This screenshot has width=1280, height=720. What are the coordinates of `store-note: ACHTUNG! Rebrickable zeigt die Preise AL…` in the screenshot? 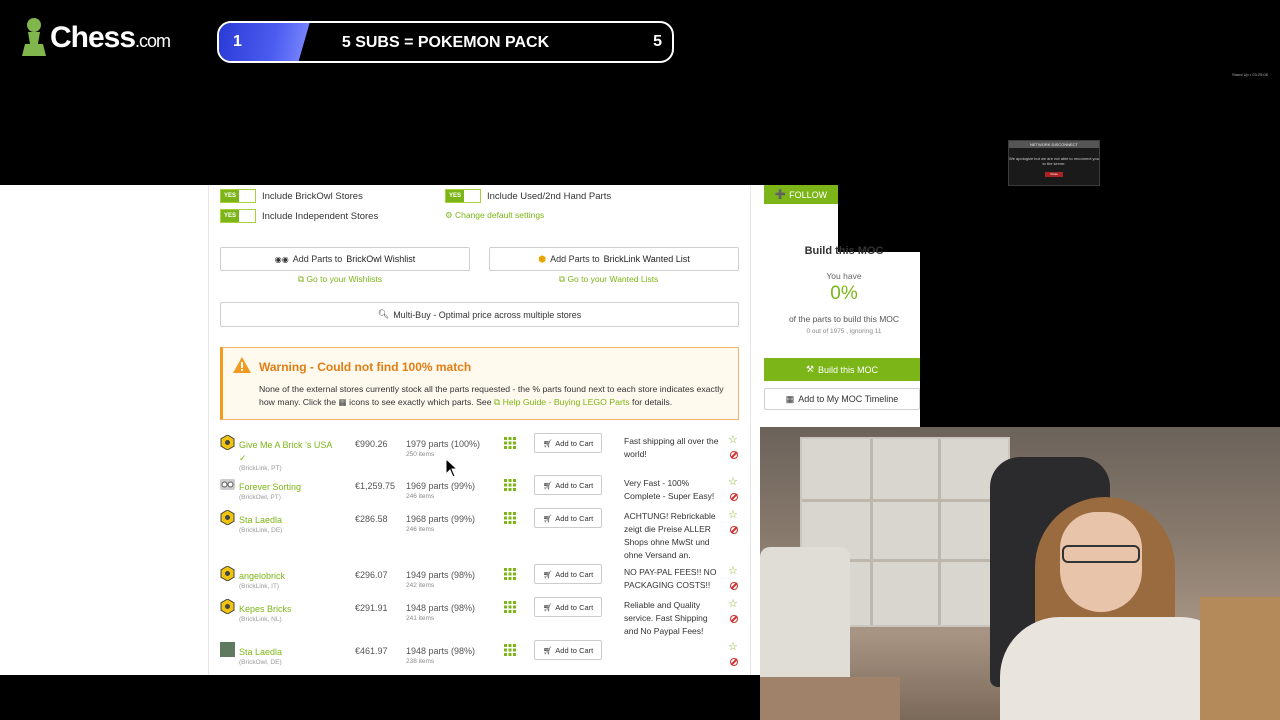 It's located at (670, 535).